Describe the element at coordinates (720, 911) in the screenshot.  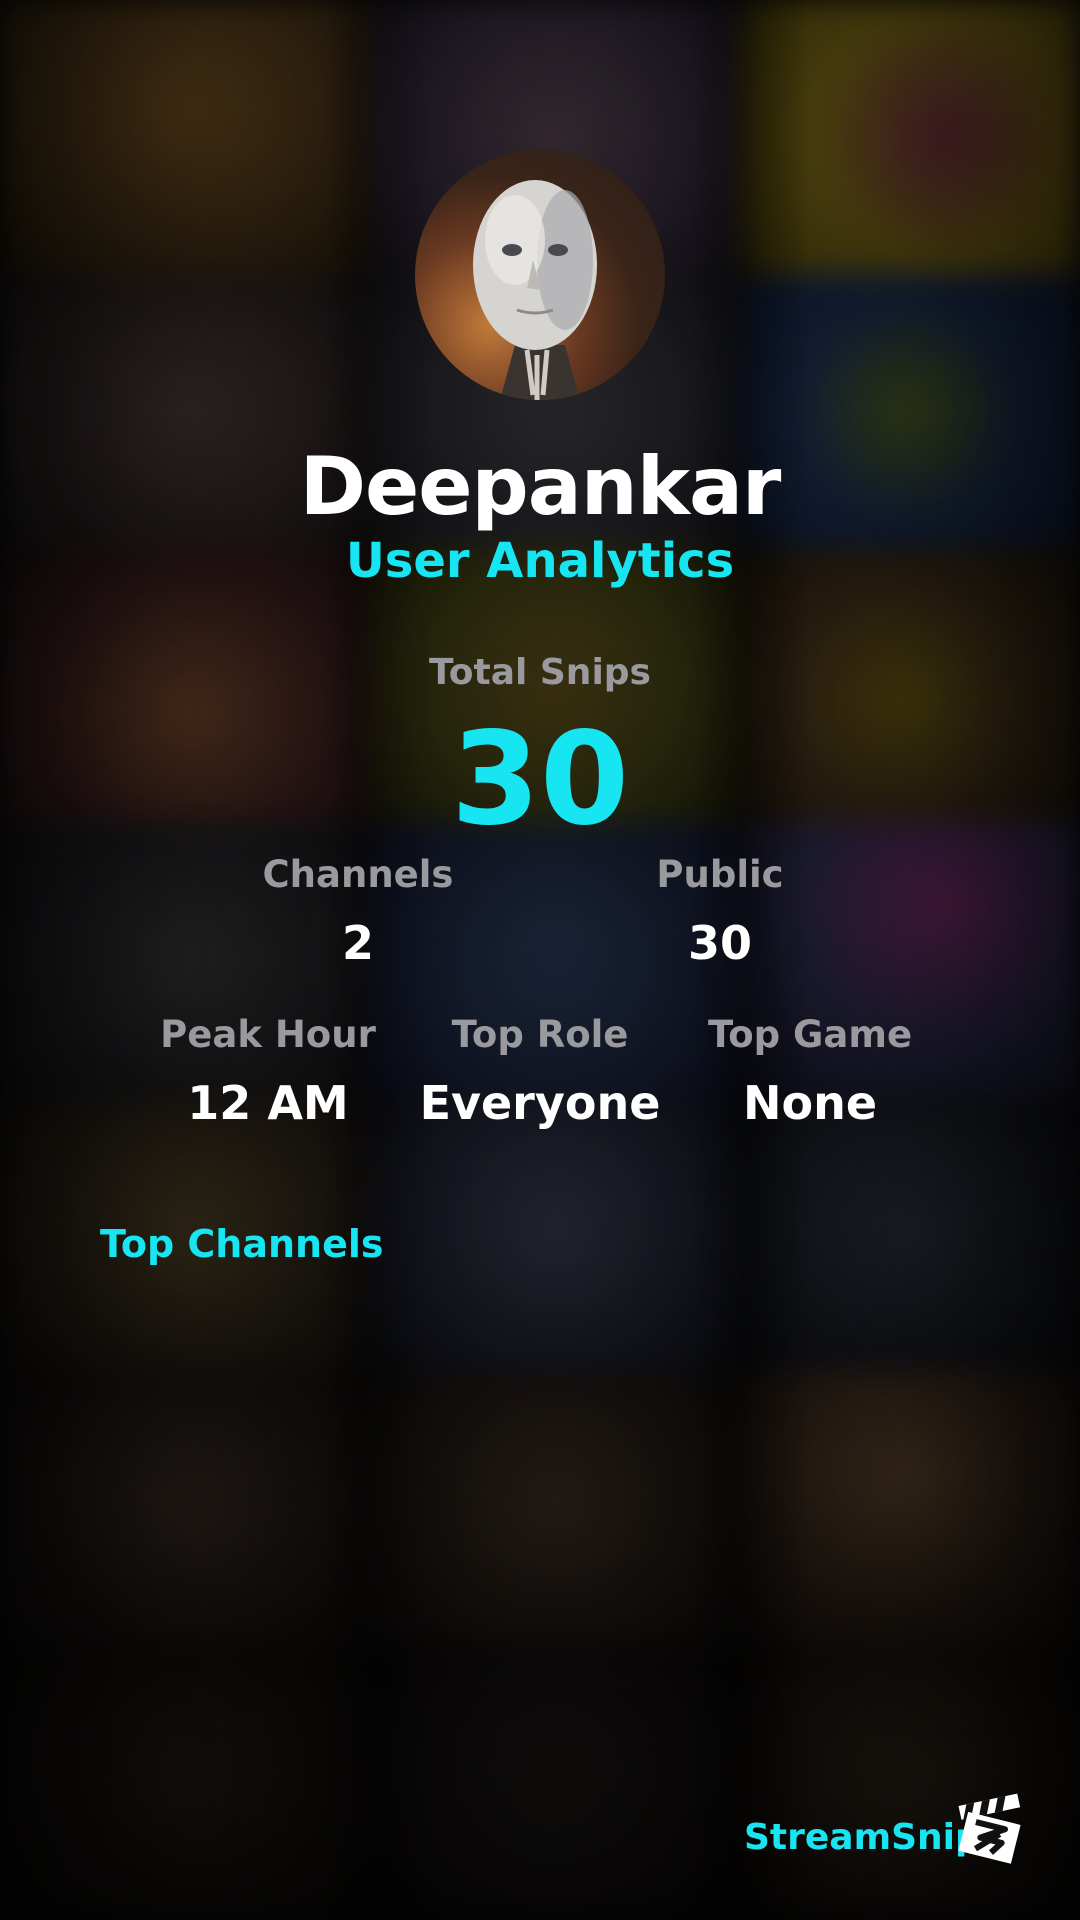
I see `stat-public: Public 30` at that location.